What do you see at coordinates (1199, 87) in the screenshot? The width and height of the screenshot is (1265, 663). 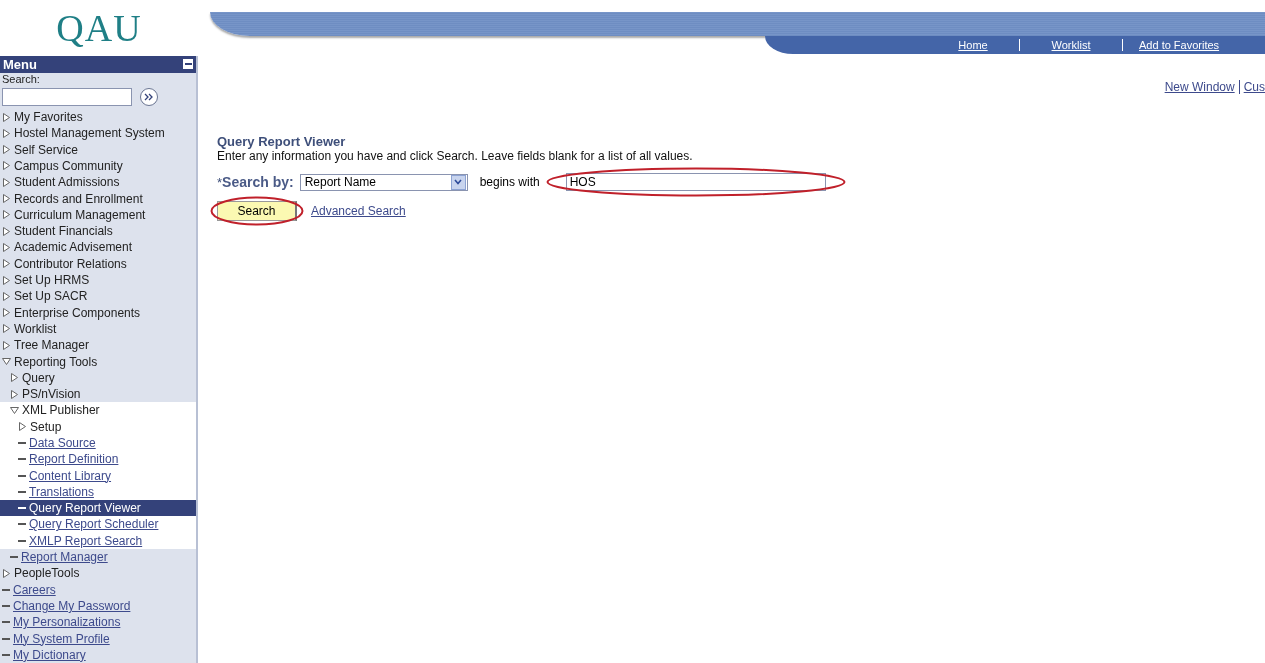 I see `page-link: New Window` at bounding box center [1199, 87].